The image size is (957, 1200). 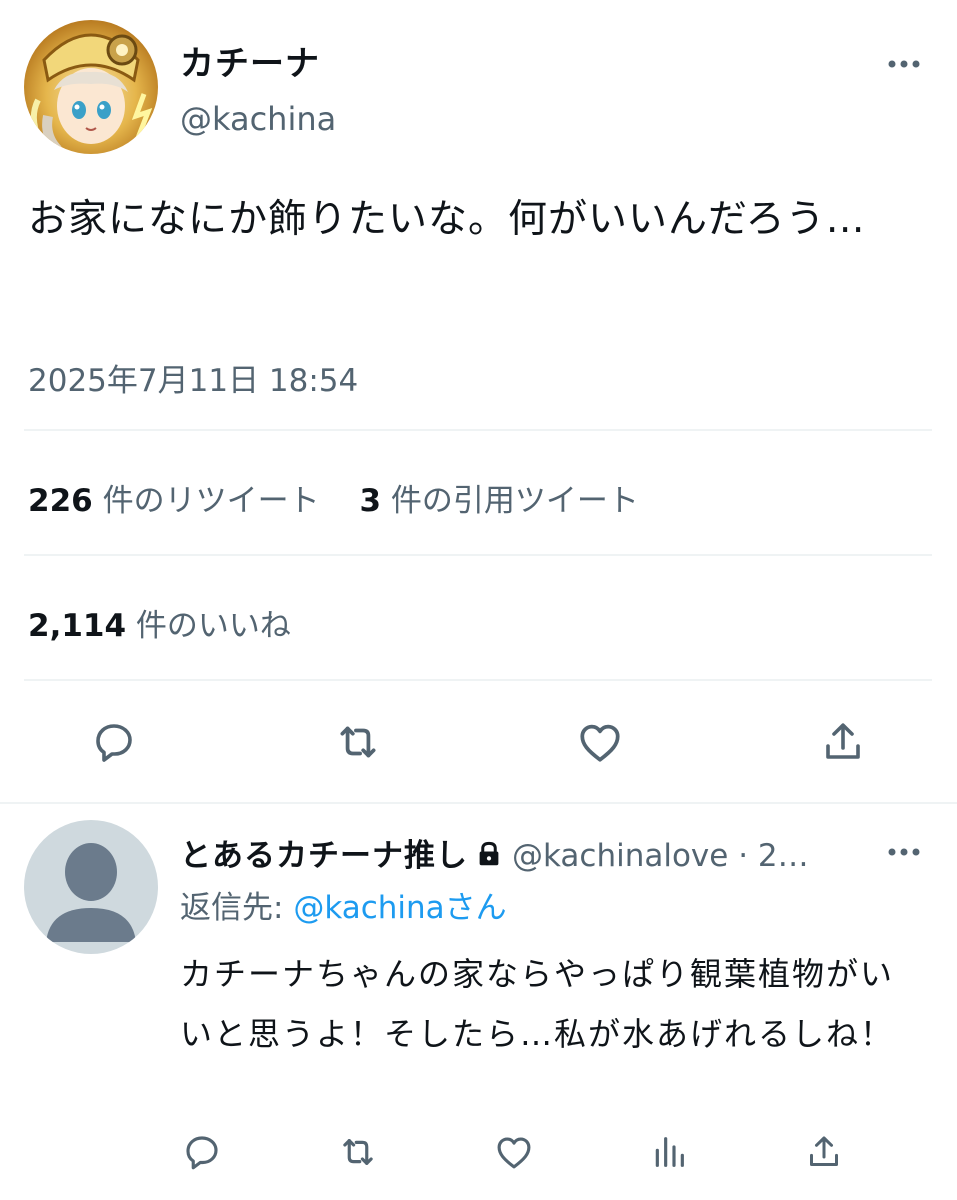 I want to click on lock-icon, so click(x=489, y=858).